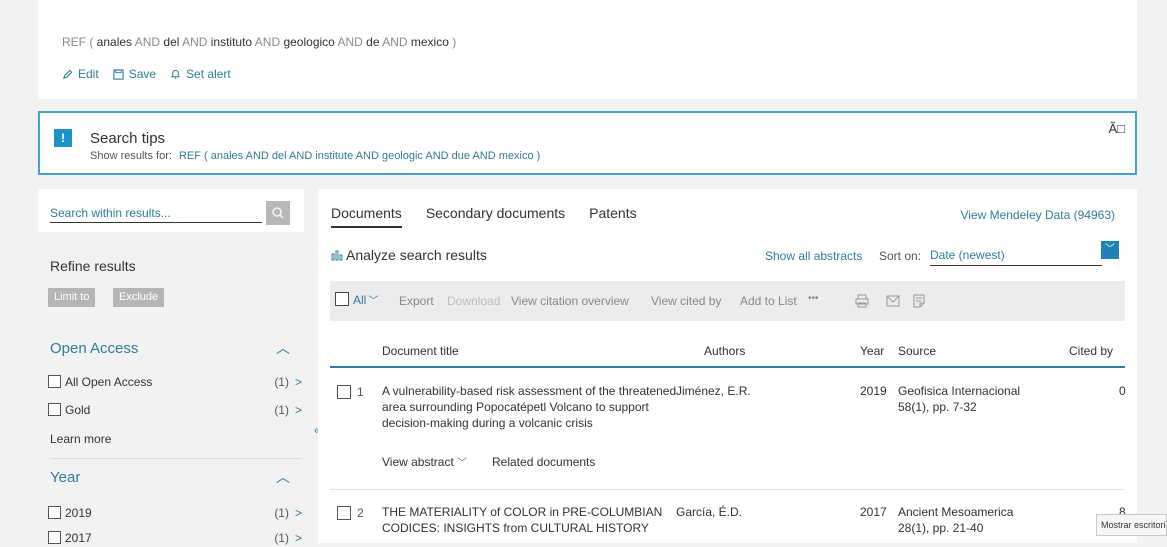 Image resolution: width=1167 pixels, height=547 pixels. I want to click on edit-button: Edit, so click(80, 74).